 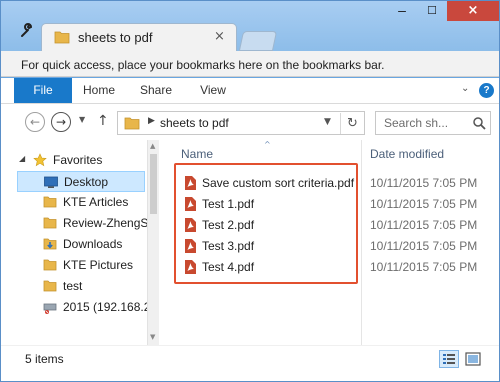 What do you see at coordinates (40, 160) in the screenshot?
I see `star-icon` at bounding box center [40, 160].